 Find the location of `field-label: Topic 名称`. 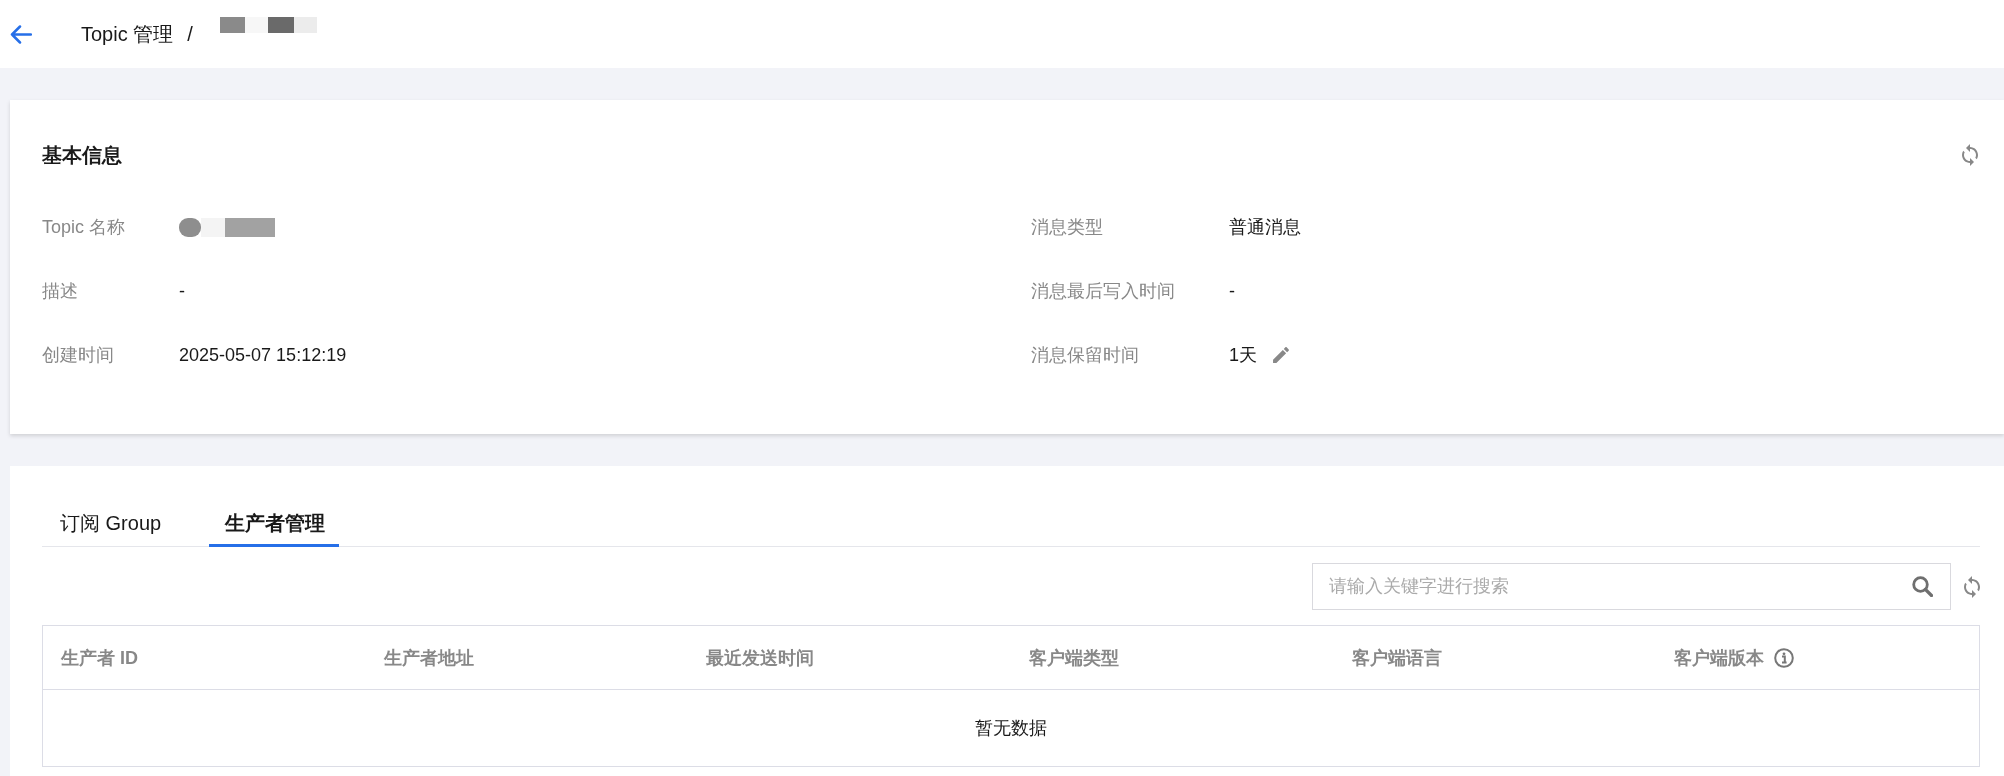

field-label: Topic 名称 is located at coordinates (84, 227).